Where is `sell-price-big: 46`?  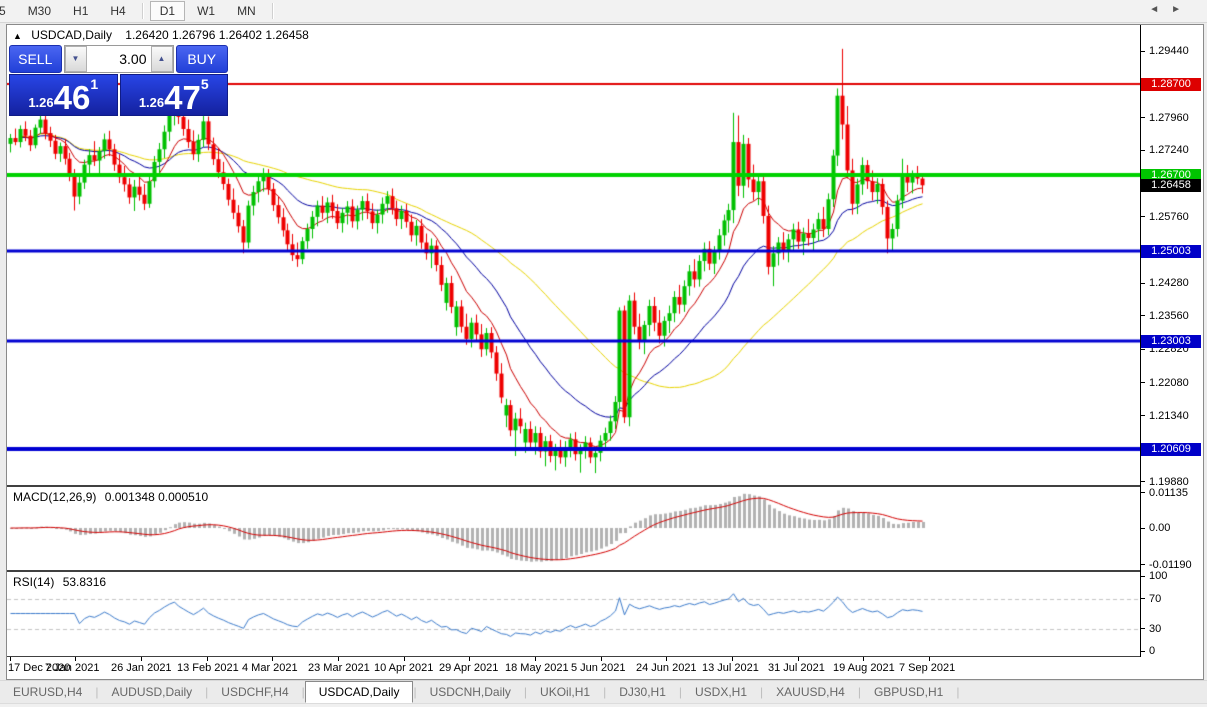
sell-price-big: 46 is located at coordinates (72, 97).